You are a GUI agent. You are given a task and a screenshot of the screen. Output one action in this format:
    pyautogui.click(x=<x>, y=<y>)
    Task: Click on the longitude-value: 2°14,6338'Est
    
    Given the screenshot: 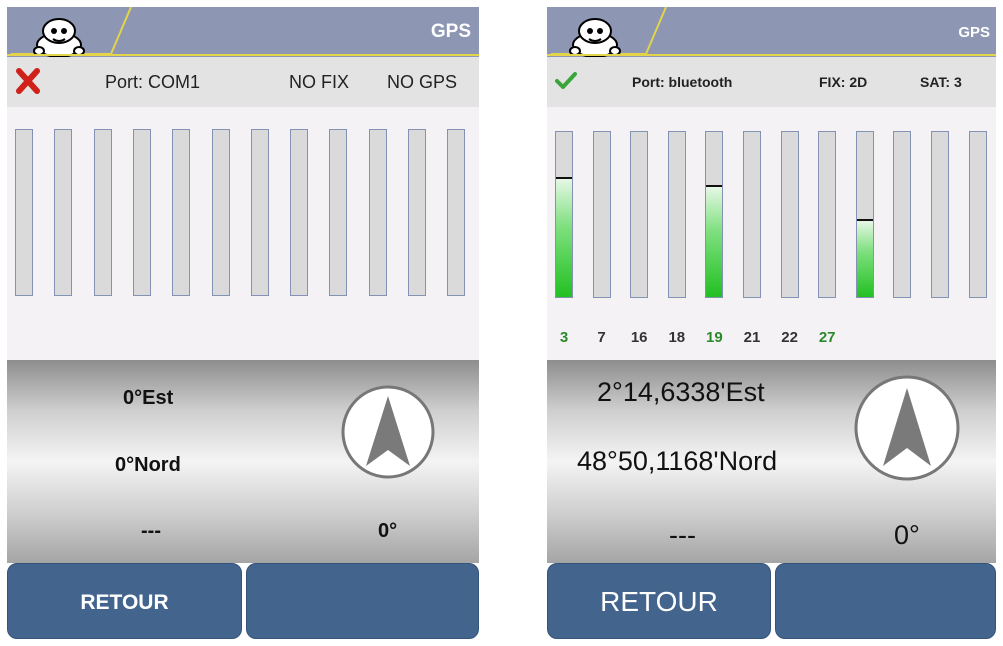 What is the action you would take?
    pyautogui.click(x=681, y=392)
    